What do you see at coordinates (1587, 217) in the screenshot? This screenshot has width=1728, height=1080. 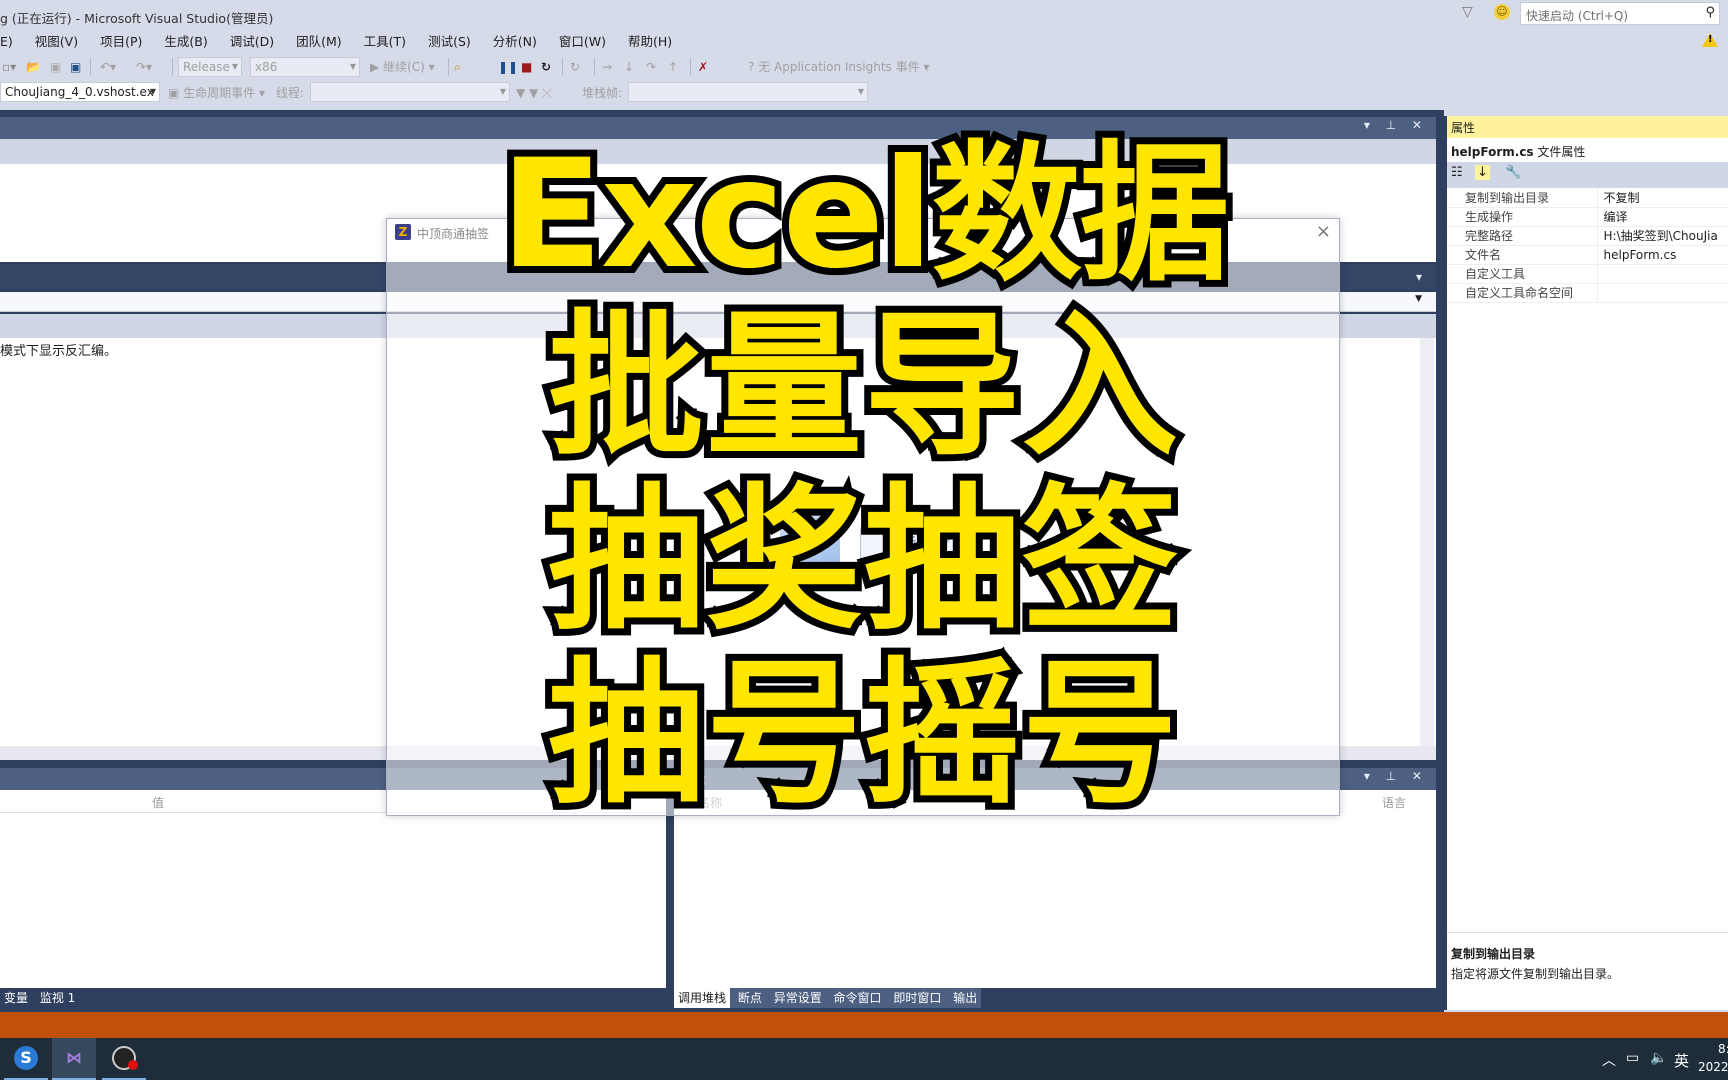 I see `property-row: 生成操作 编译` at bounding box center [1587, 217].